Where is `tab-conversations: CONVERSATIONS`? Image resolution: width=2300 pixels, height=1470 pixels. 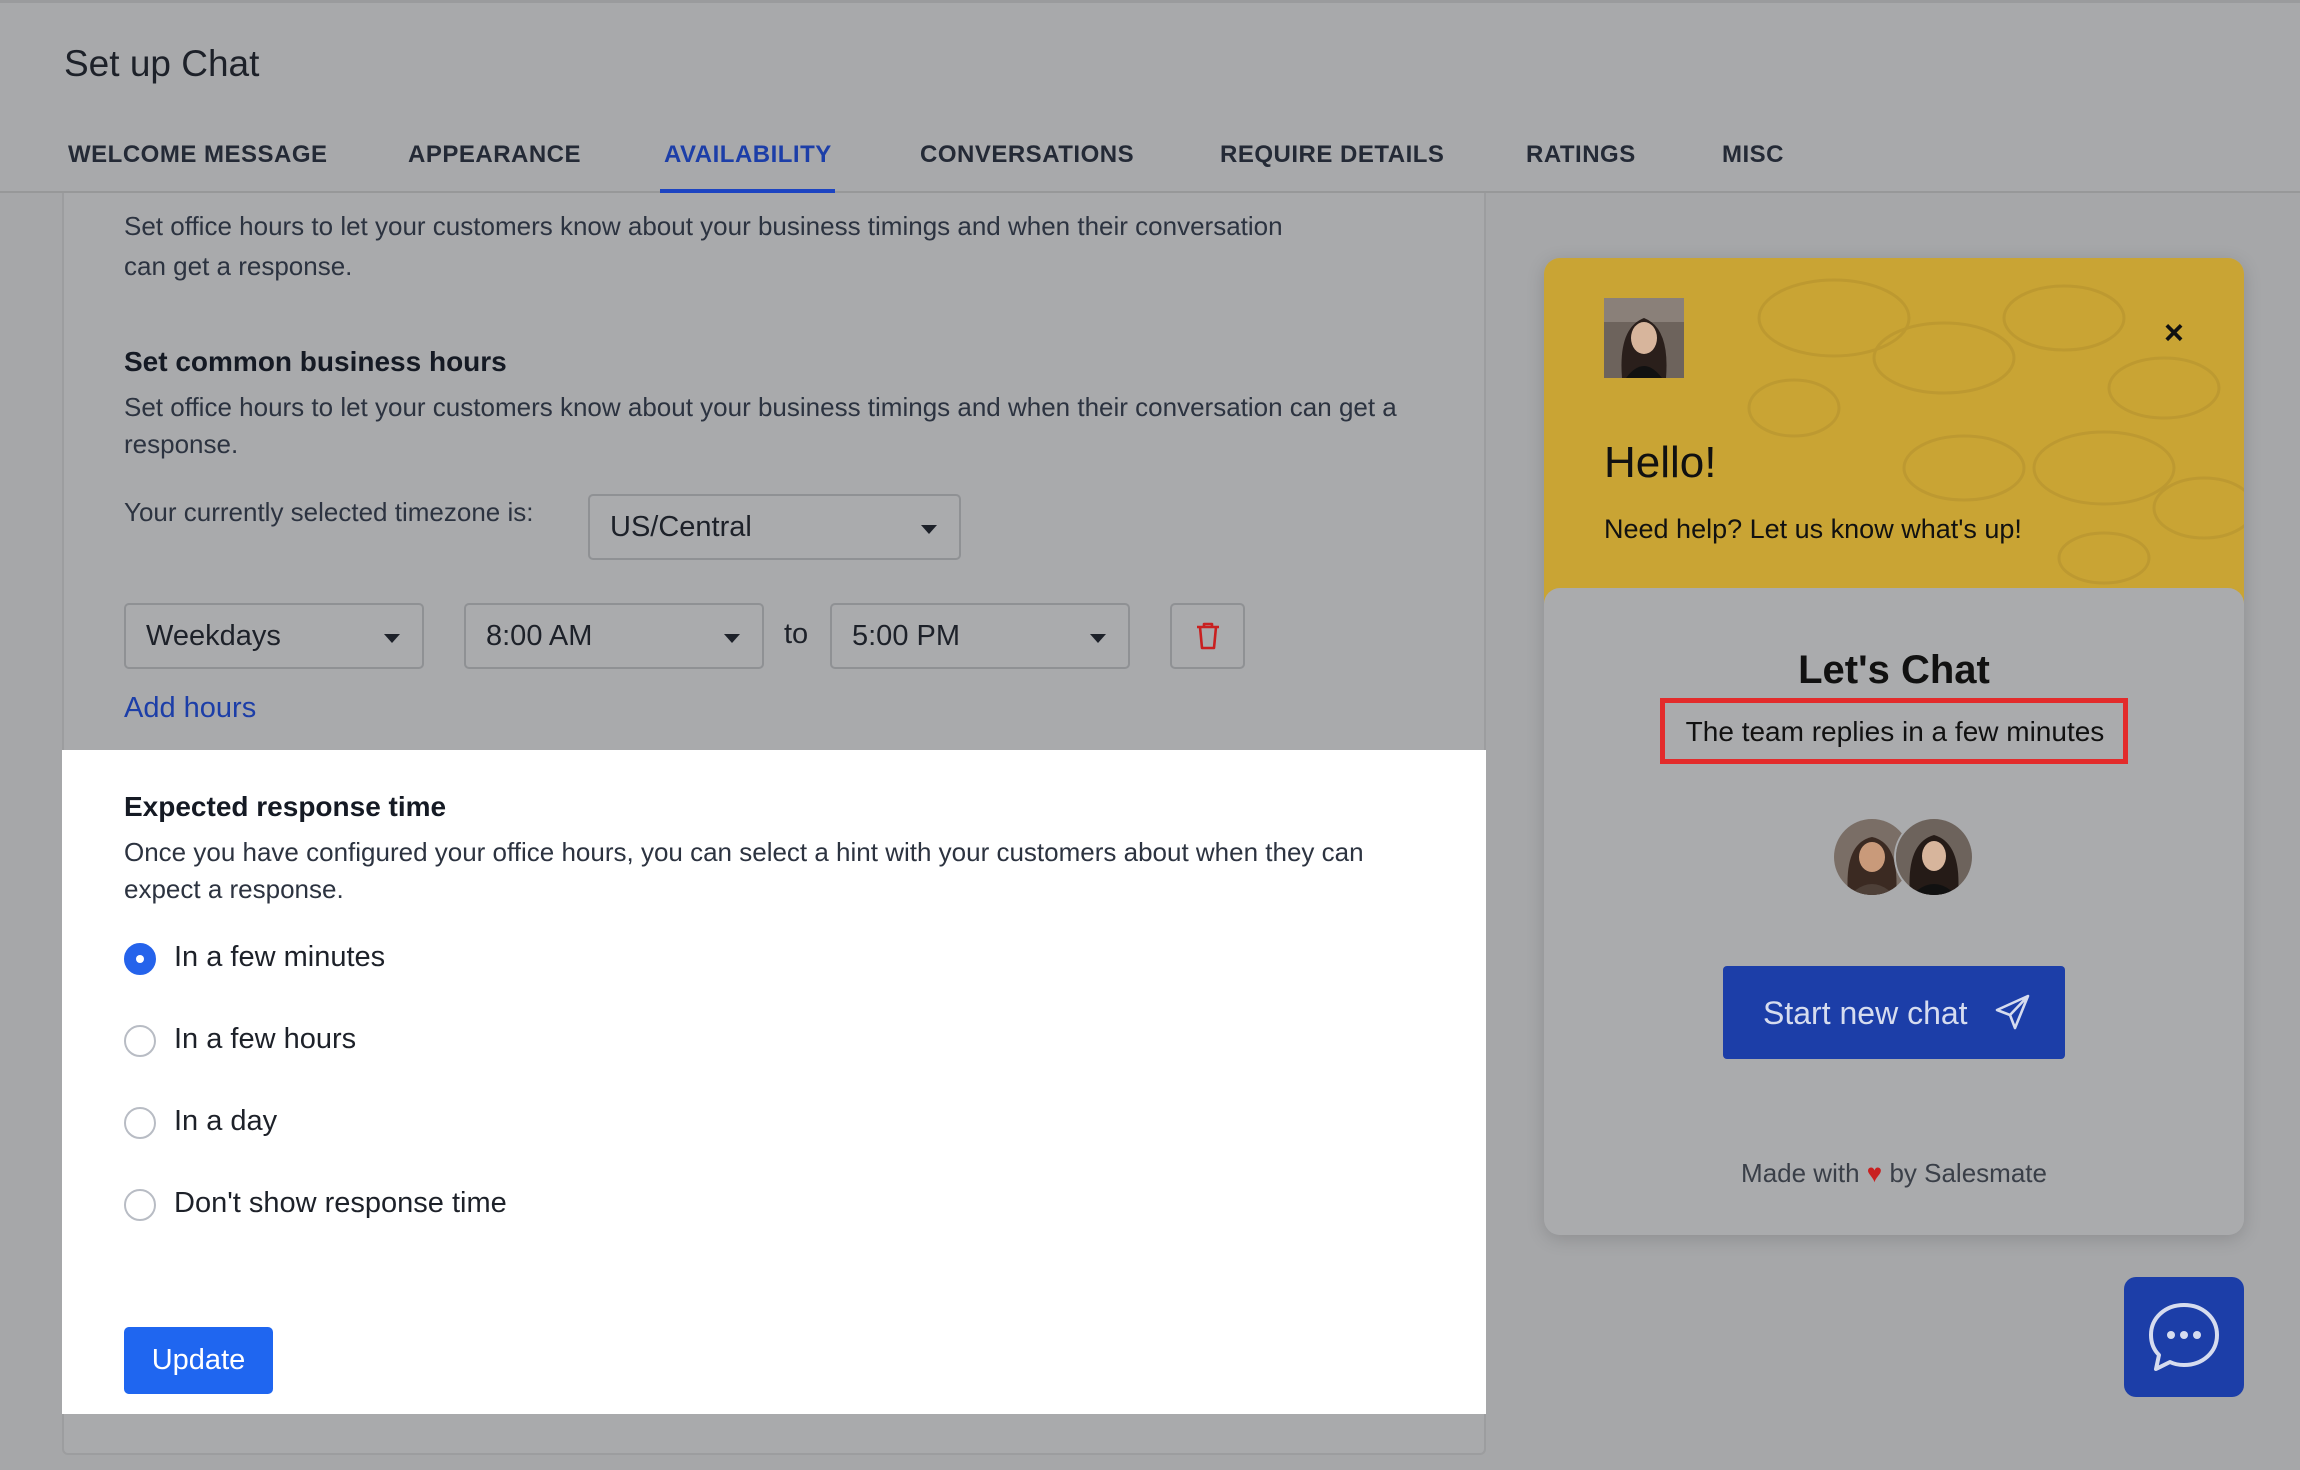 tab-conversations: CONVERSATIONS is located at coordinates (1027, 155).